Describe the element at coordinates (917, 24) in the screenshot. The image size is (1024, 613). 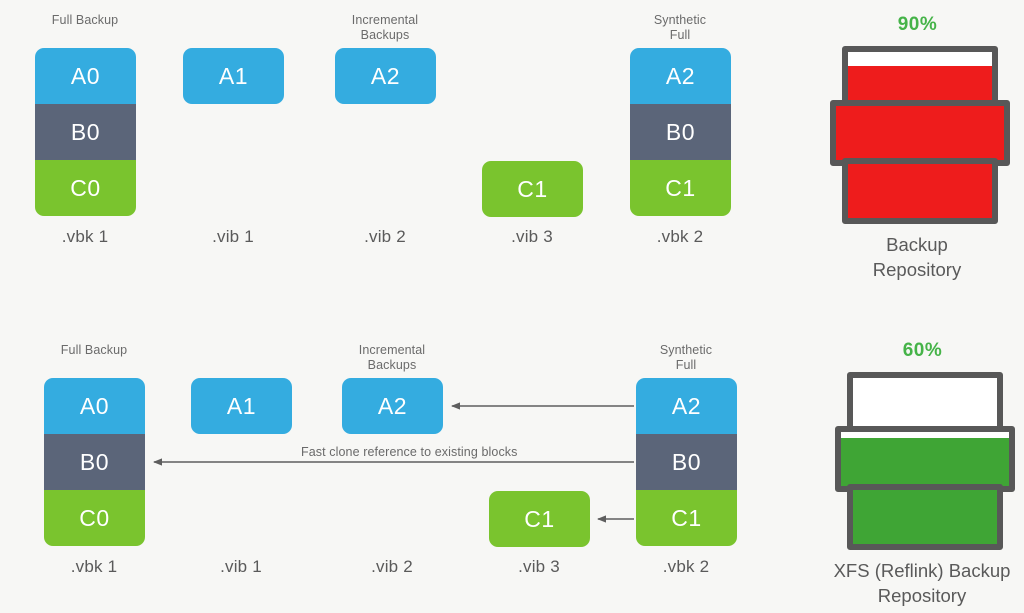
I see `repository-usage-percent-top: 90%` at that location.